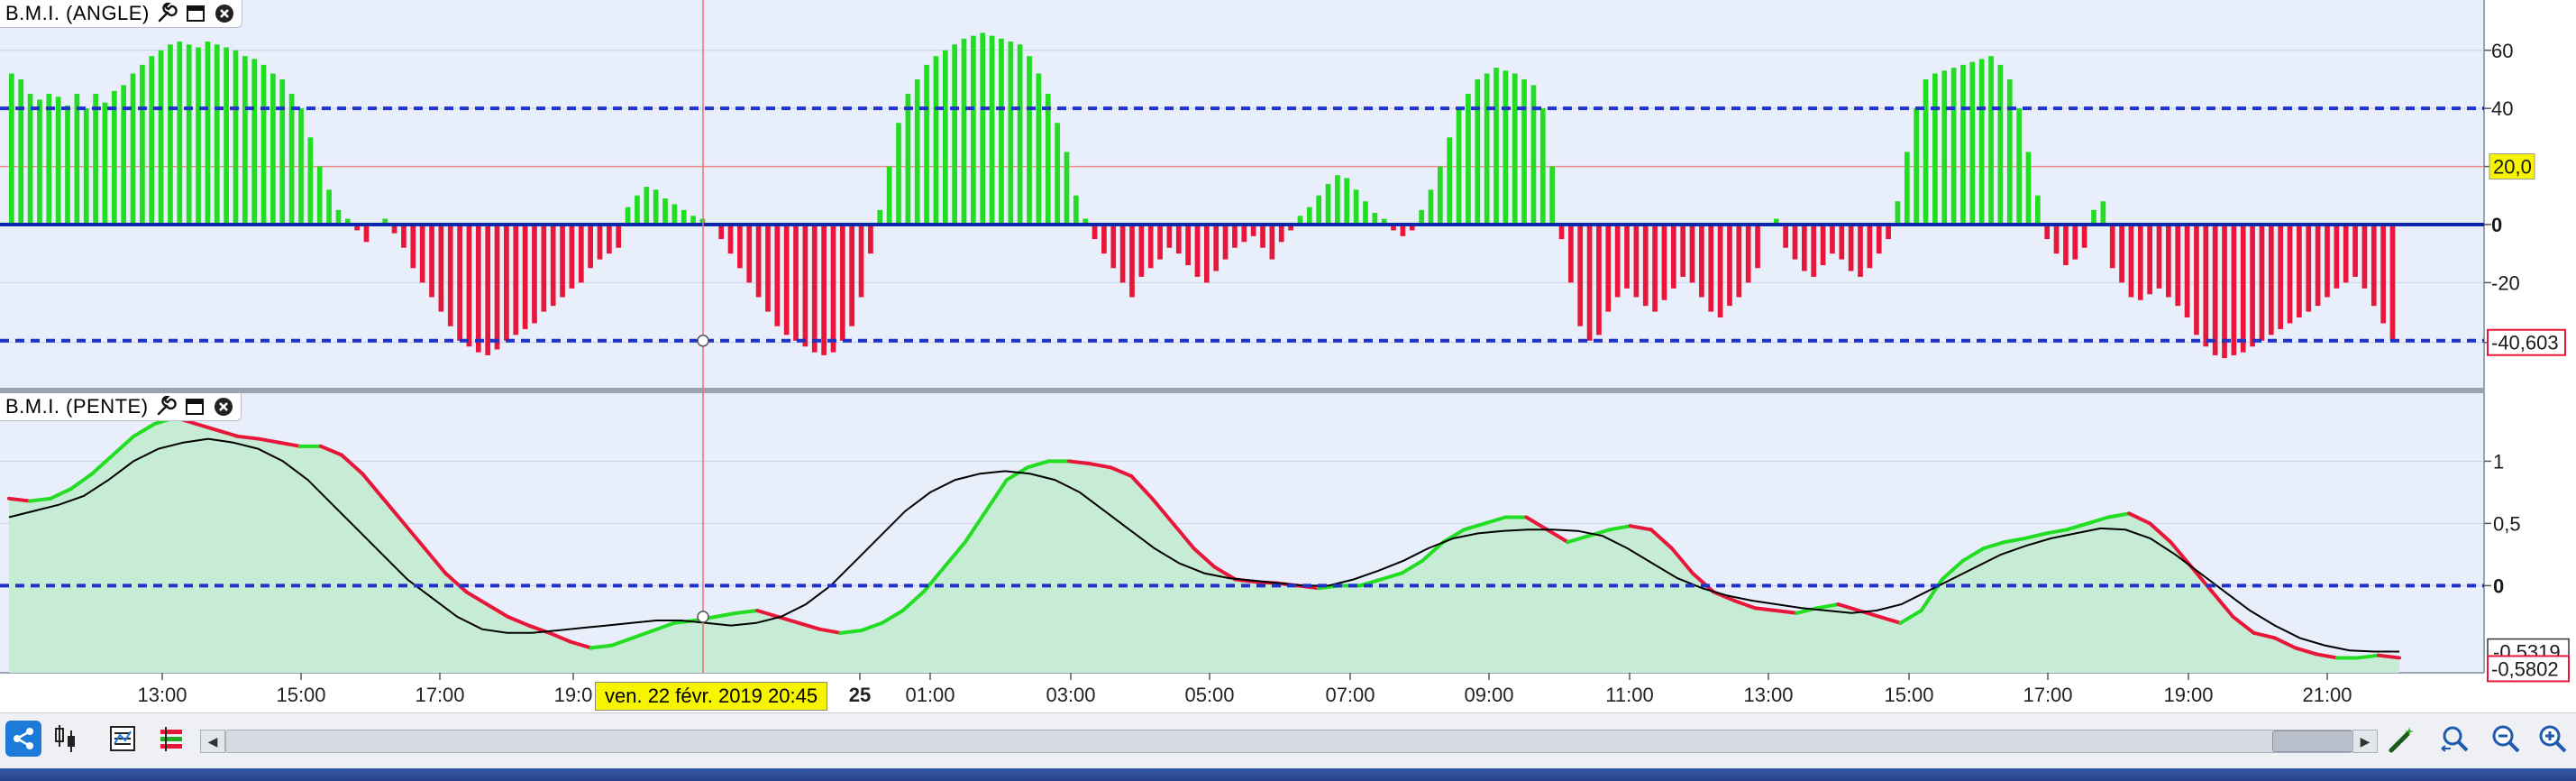  I want to click on x-tick-label: 01:00, so click(930, 695).